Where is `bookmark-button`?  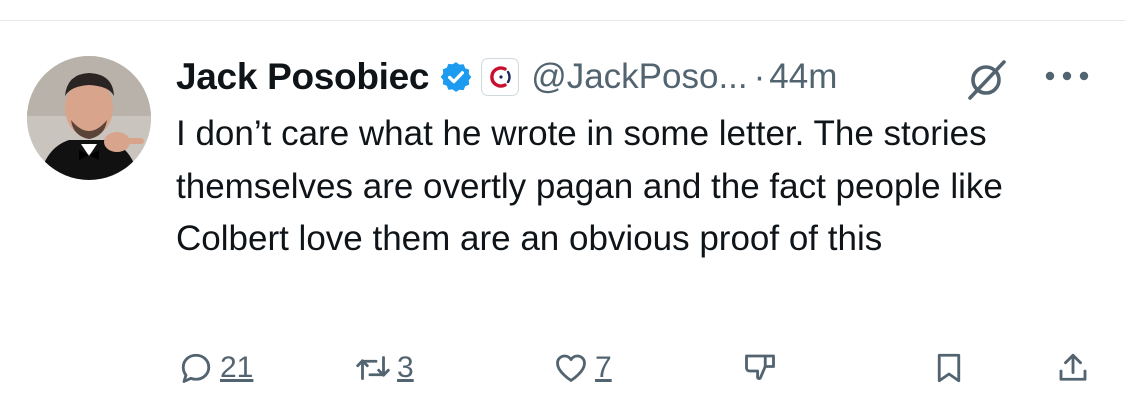 bookmark-button is located at coordinates (949, 368).